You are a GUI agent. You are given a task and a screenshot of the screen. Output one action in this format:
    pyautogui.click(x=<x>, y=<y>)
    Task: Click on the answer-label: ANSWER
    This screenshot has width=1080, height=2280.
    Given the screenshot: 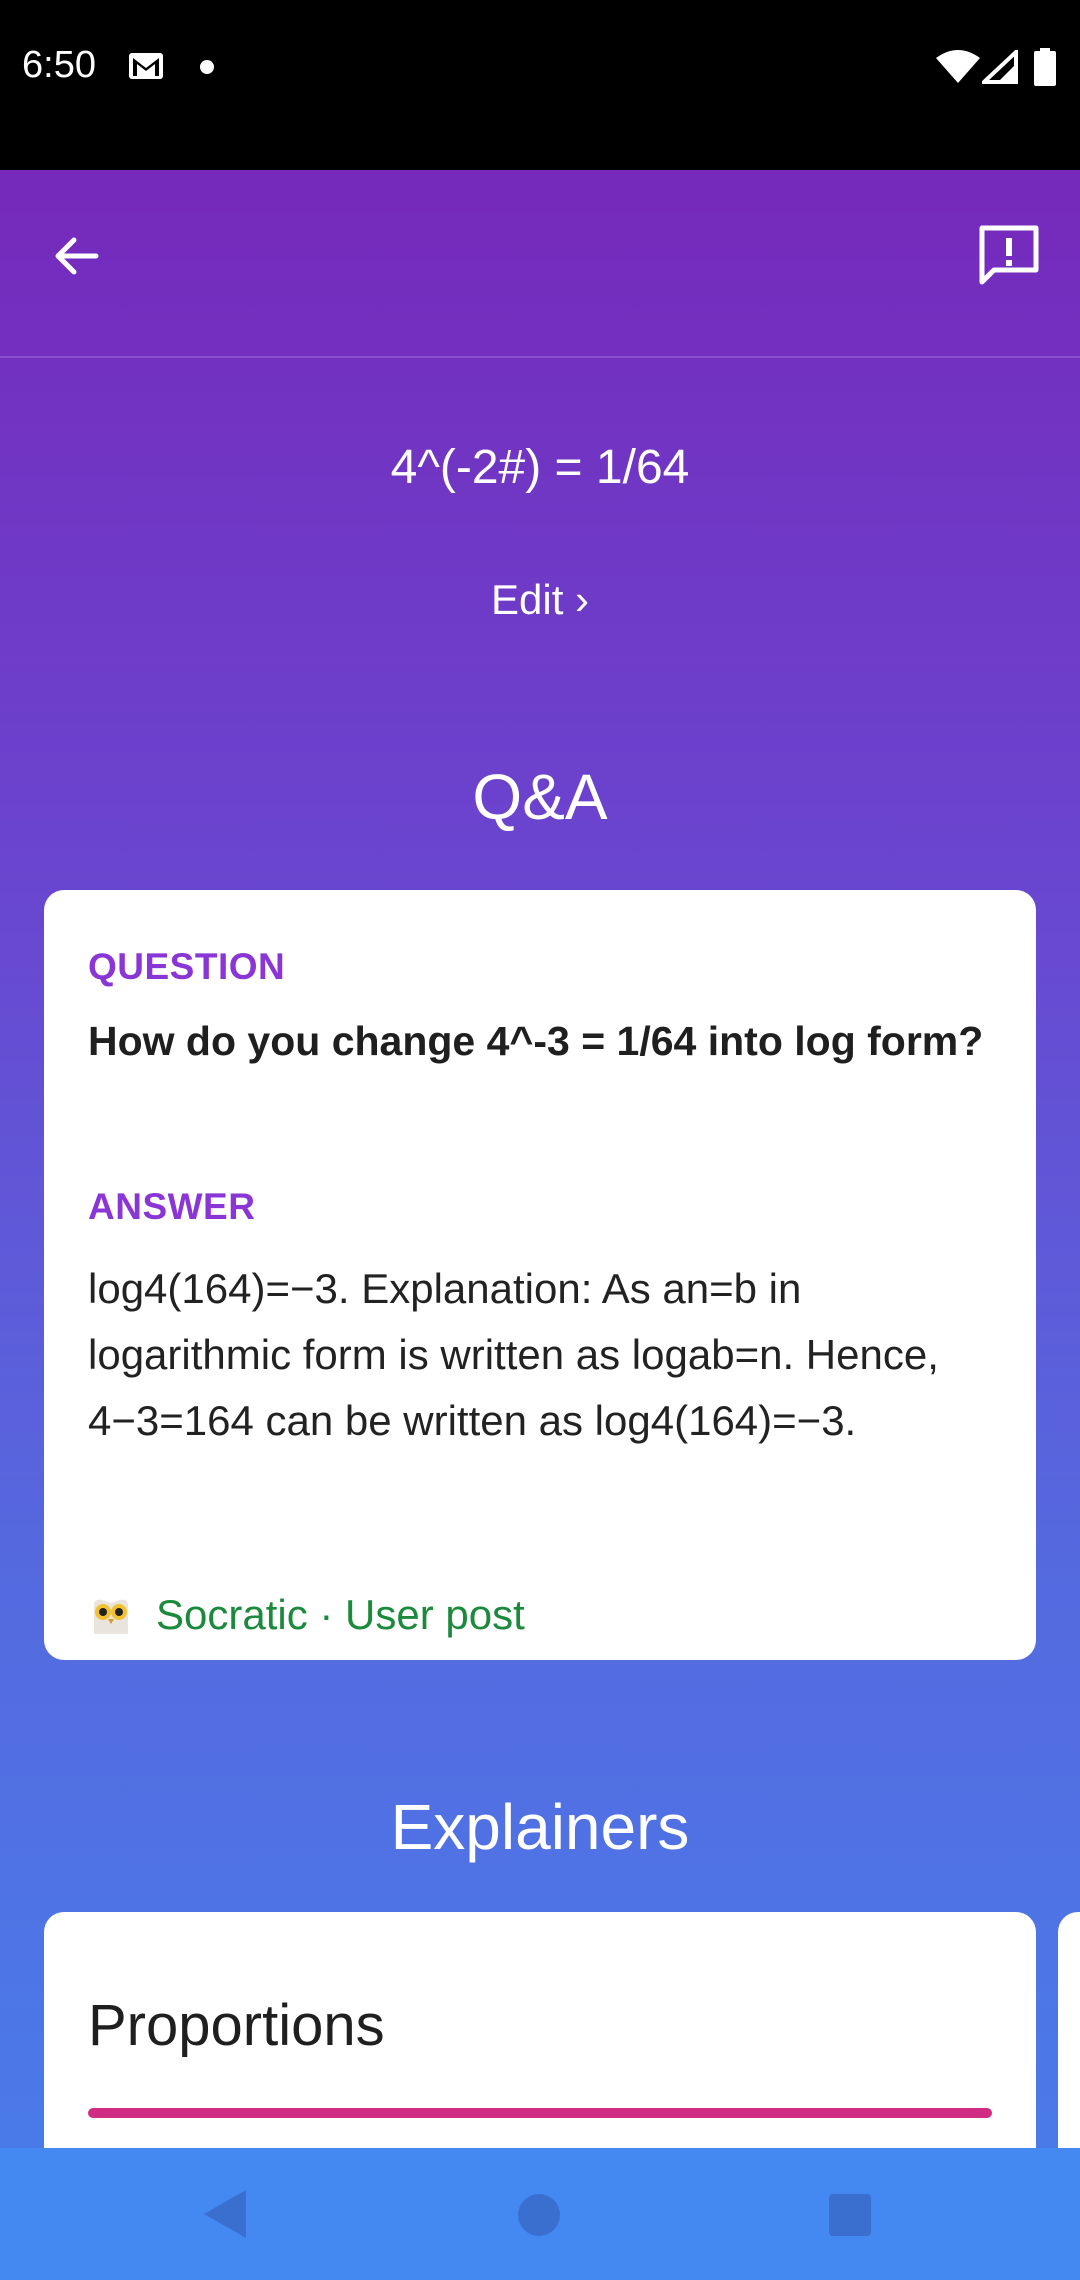 What is the action you would take?
    pyautogui.click(x=172, y=1206)
    